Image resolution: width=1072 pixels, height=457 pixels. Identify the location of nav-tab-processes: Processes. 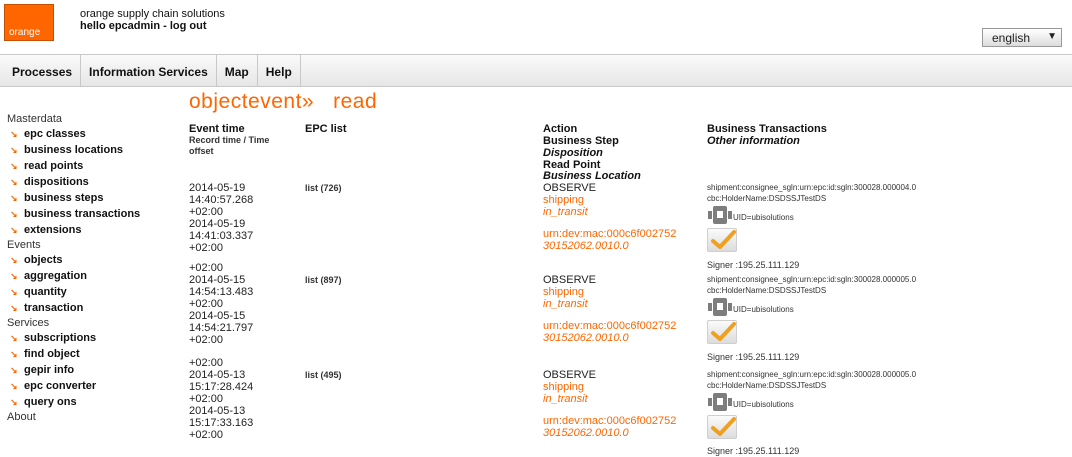
(41, 70).